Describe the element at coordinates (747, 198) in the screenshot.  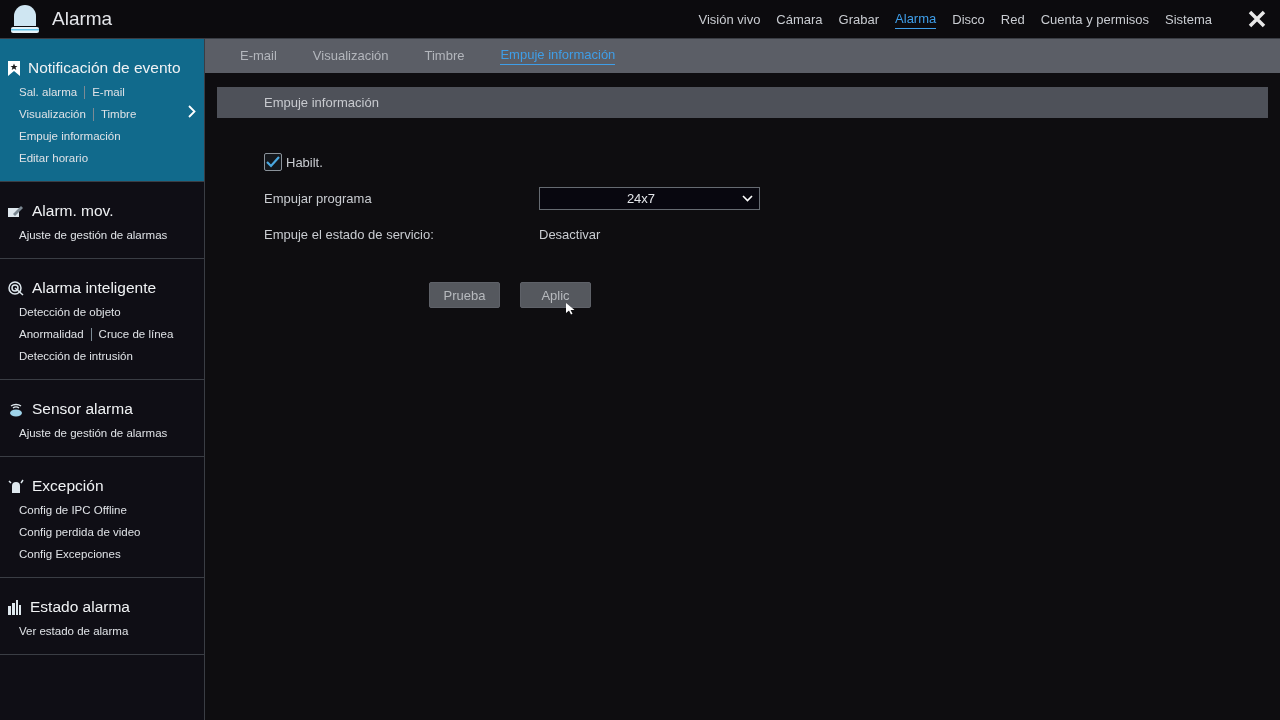
I see `chevron-down-icon` at that location.